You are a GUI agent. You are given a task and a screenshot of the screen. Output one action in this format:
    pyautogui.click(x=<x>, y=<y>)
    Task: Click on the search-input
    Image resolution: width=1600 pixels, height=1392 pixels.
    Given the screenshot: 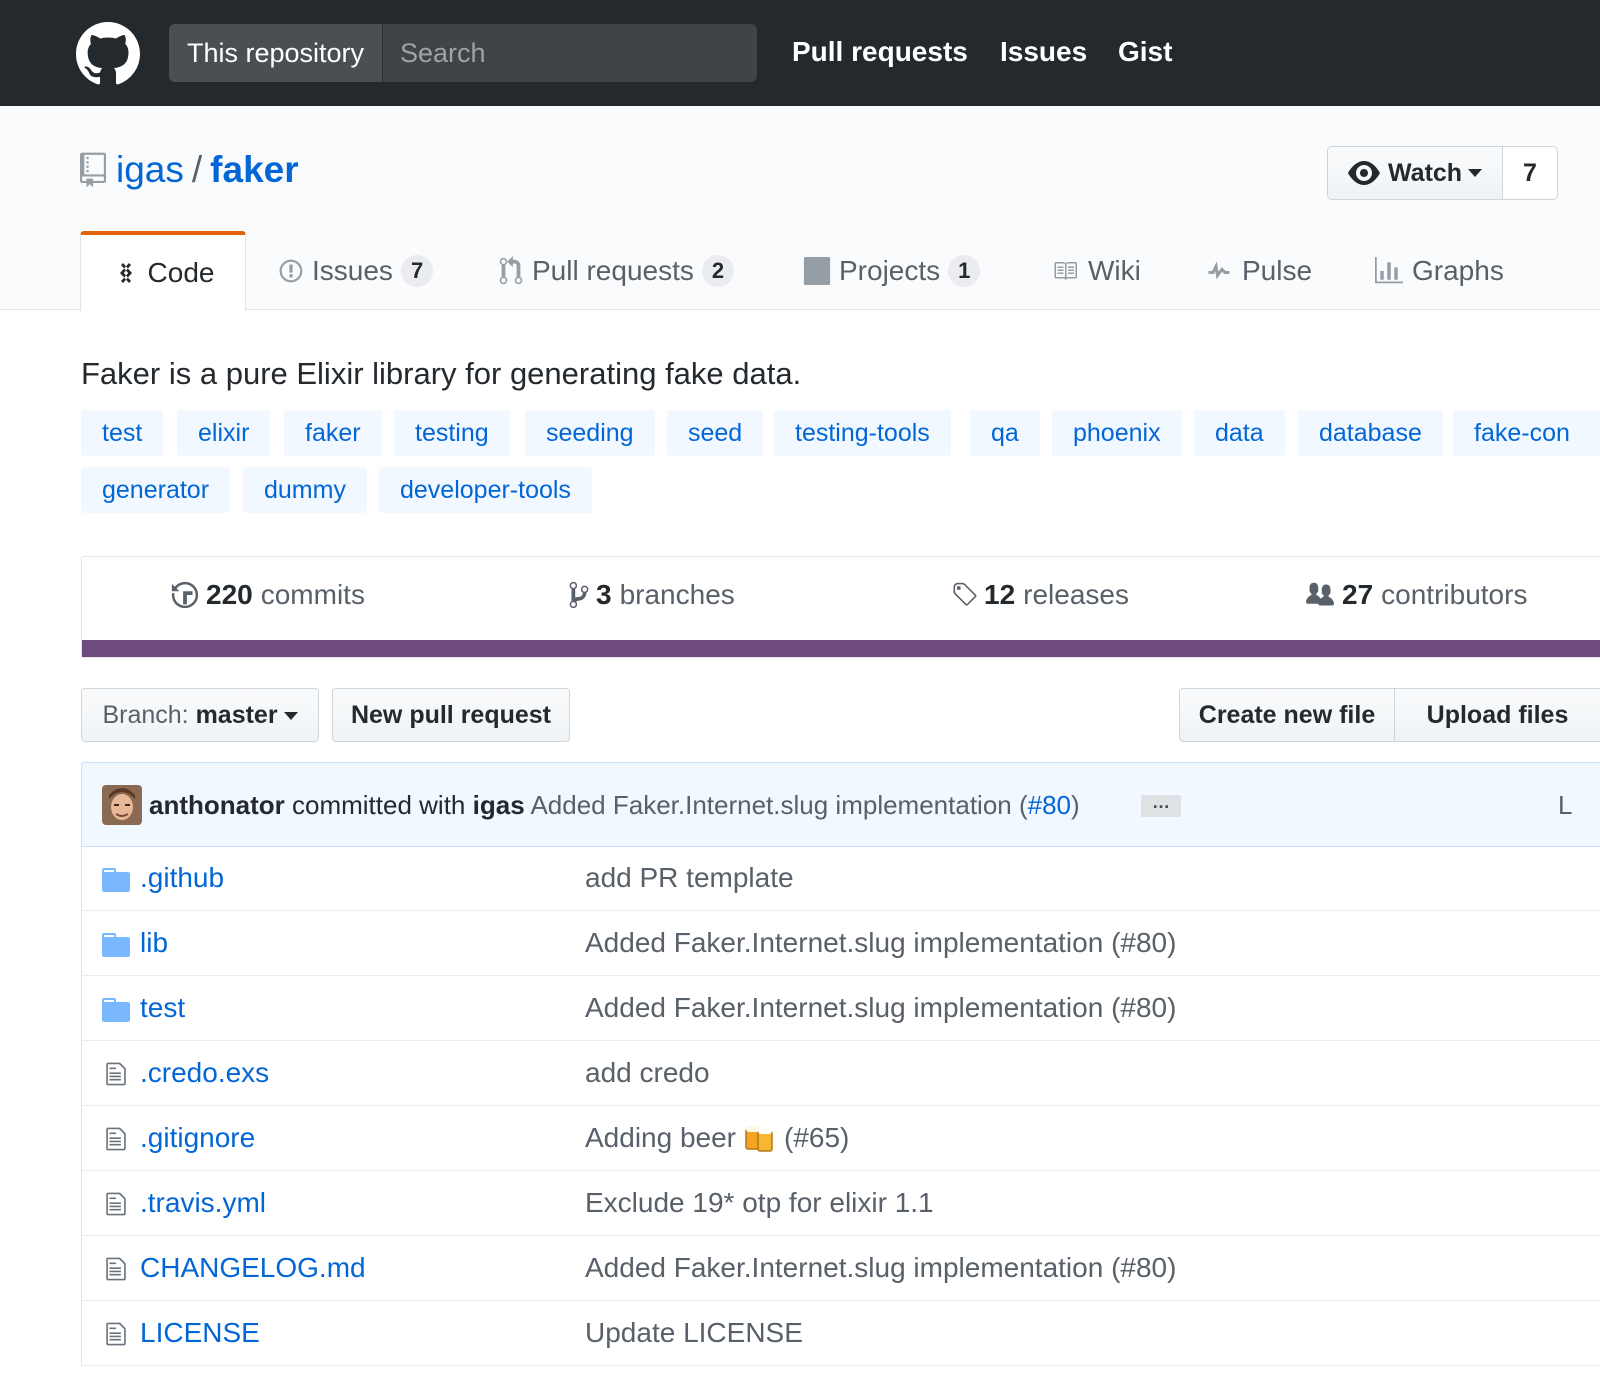 What is the action you would take?
    pyautogui.click(x=570, y=53)
    